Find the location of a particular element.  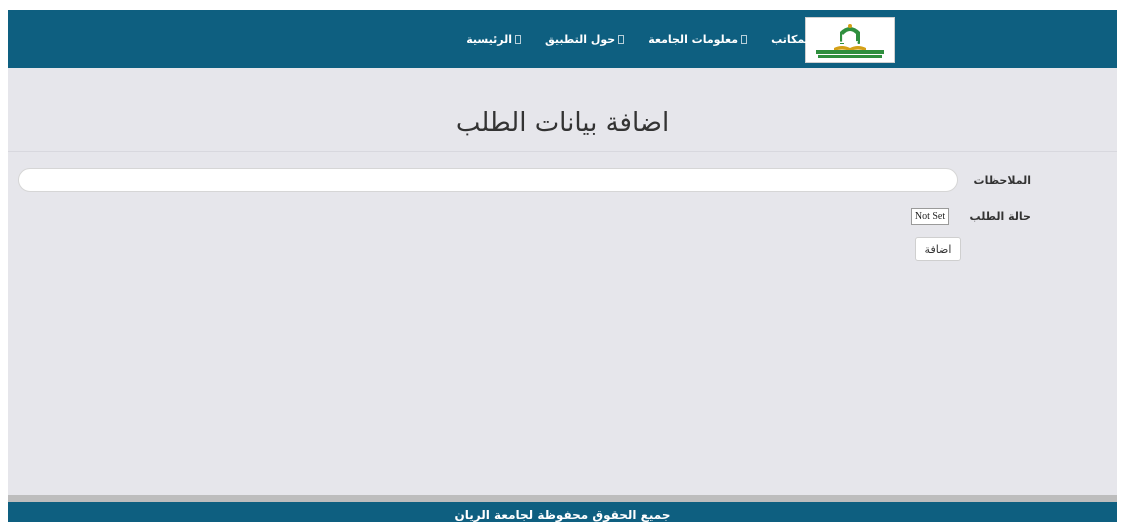

nav-item-about-app: حول التطبيق is located at coordinates (584, 39).